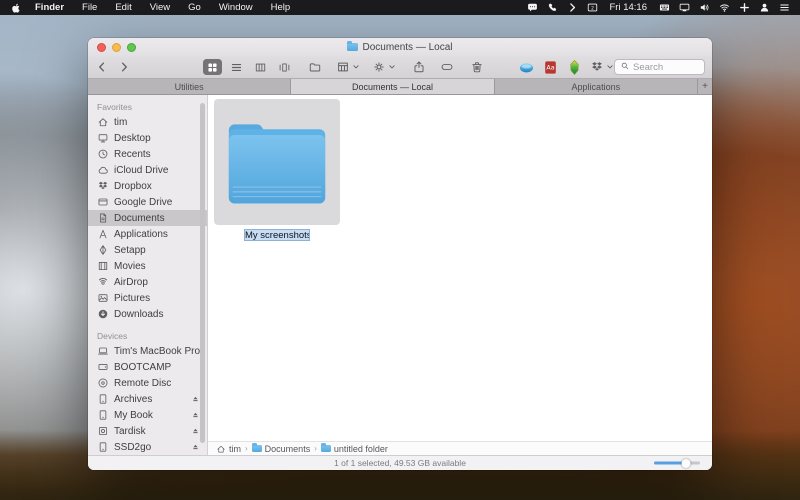  Describe the element at coordinates (574, 67) in the screenshot. I see `app-shortcut-green-icon` at that location.